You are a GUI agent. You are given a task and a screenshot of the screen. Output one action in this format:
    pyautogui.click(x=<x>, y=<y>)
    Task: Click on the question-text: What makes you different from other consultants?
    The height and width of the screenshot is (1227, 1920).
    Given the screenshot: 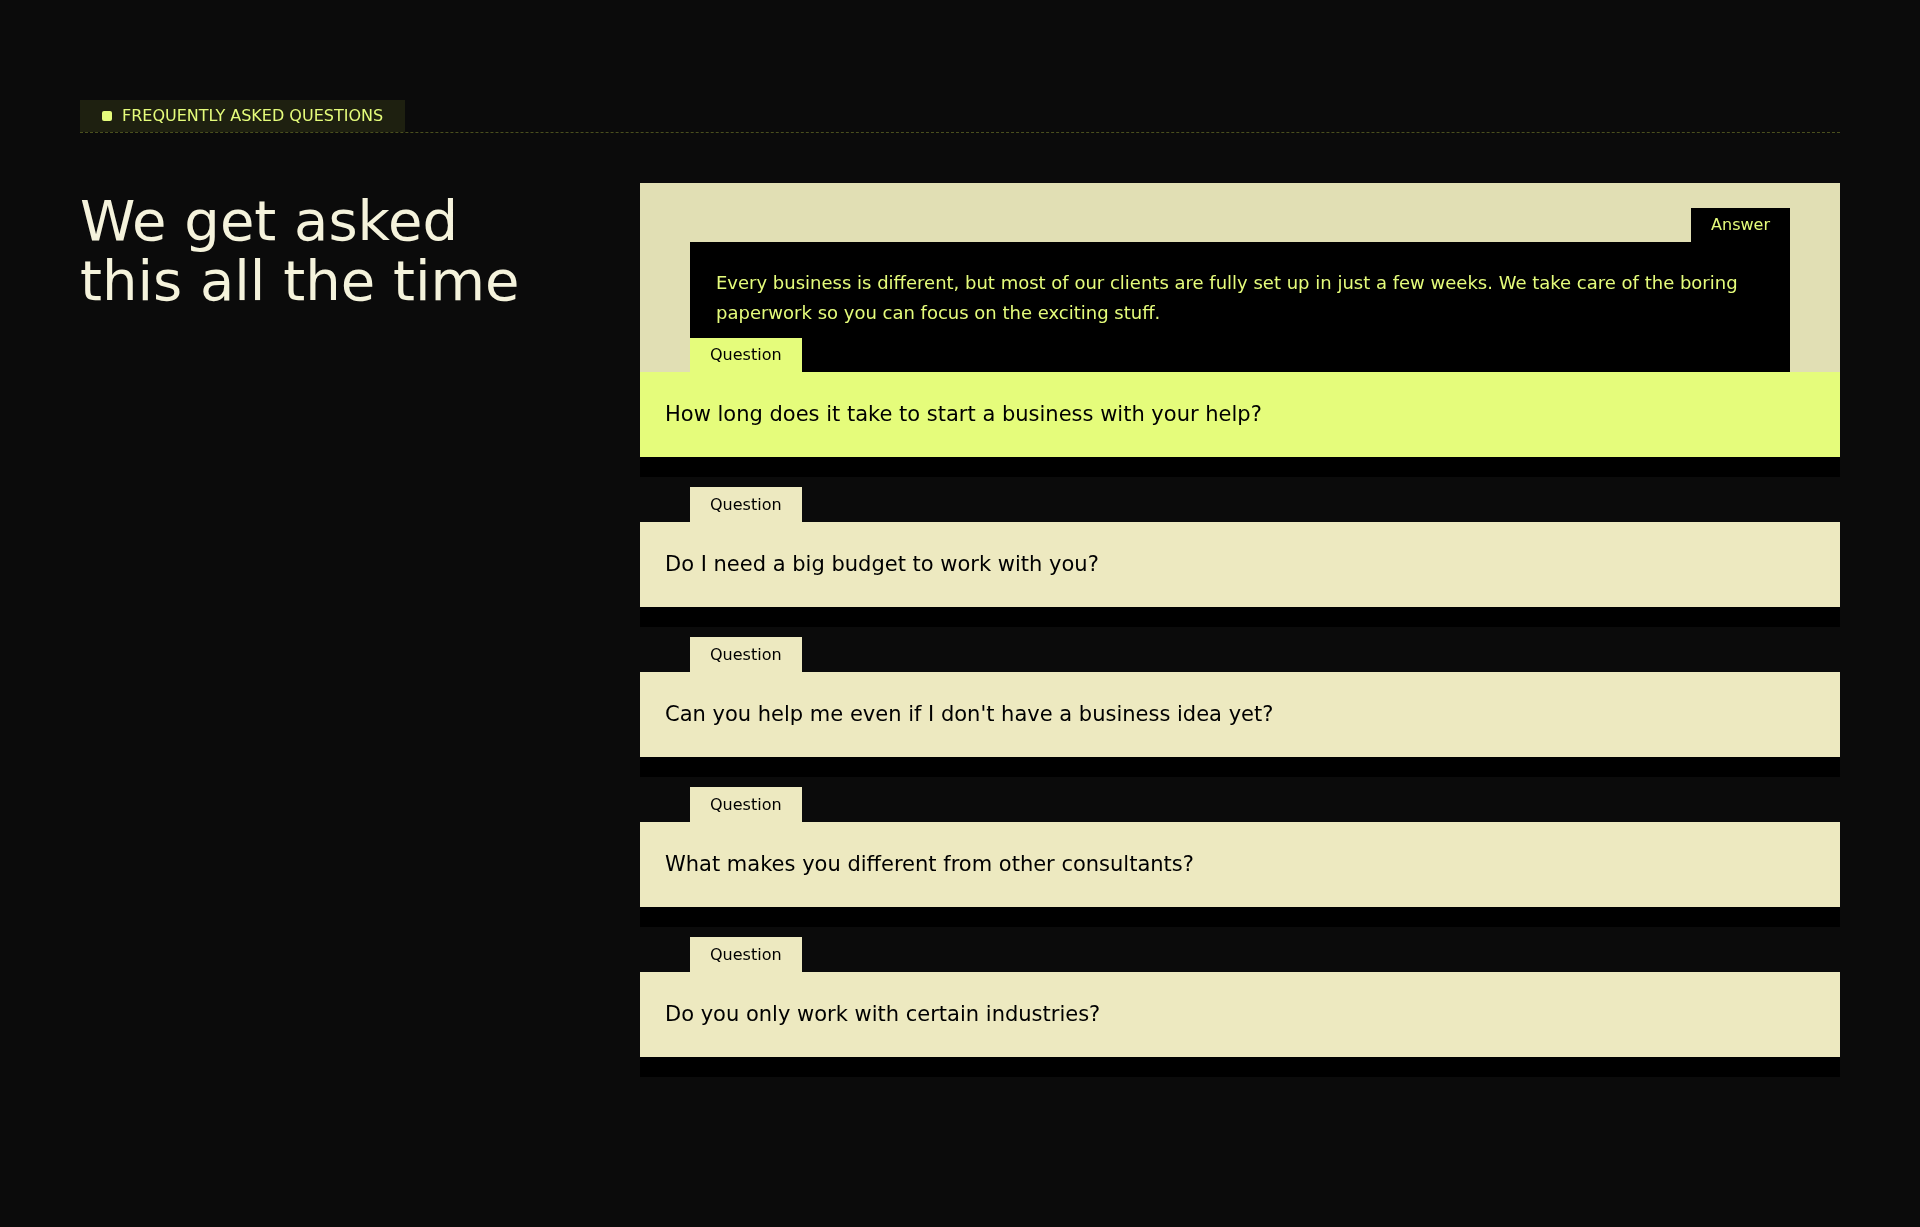 What is the action you would take?
    pyautogui.click(x=1240, y=864)
    